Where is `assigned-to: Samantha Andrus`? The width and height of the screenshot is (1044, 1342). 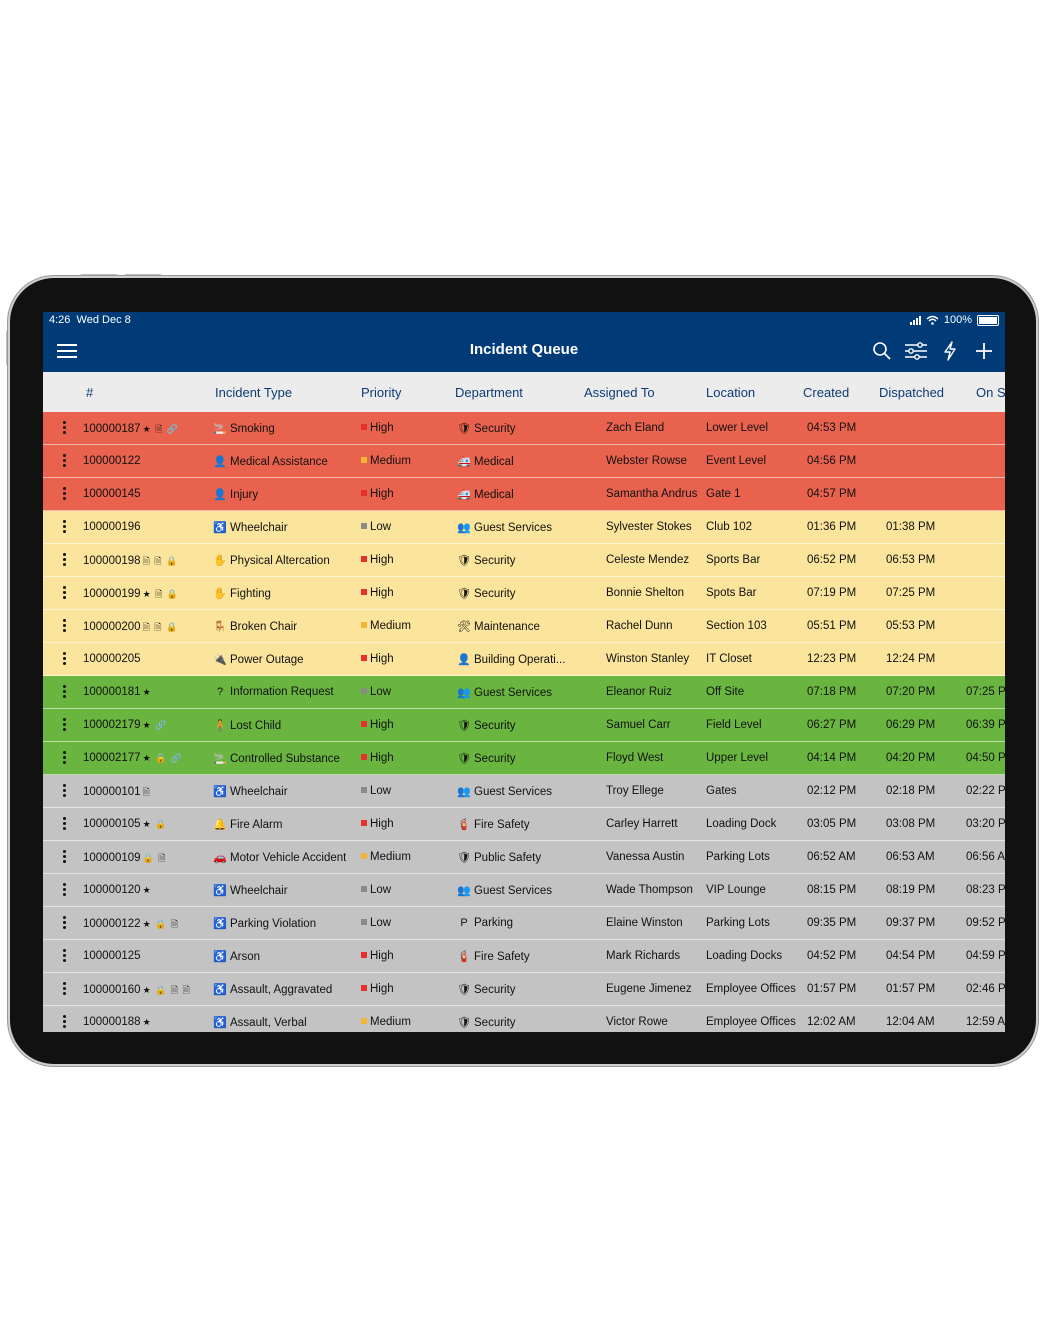 assigned-to: Samantha Andrus is located at coordinates (652, 494).